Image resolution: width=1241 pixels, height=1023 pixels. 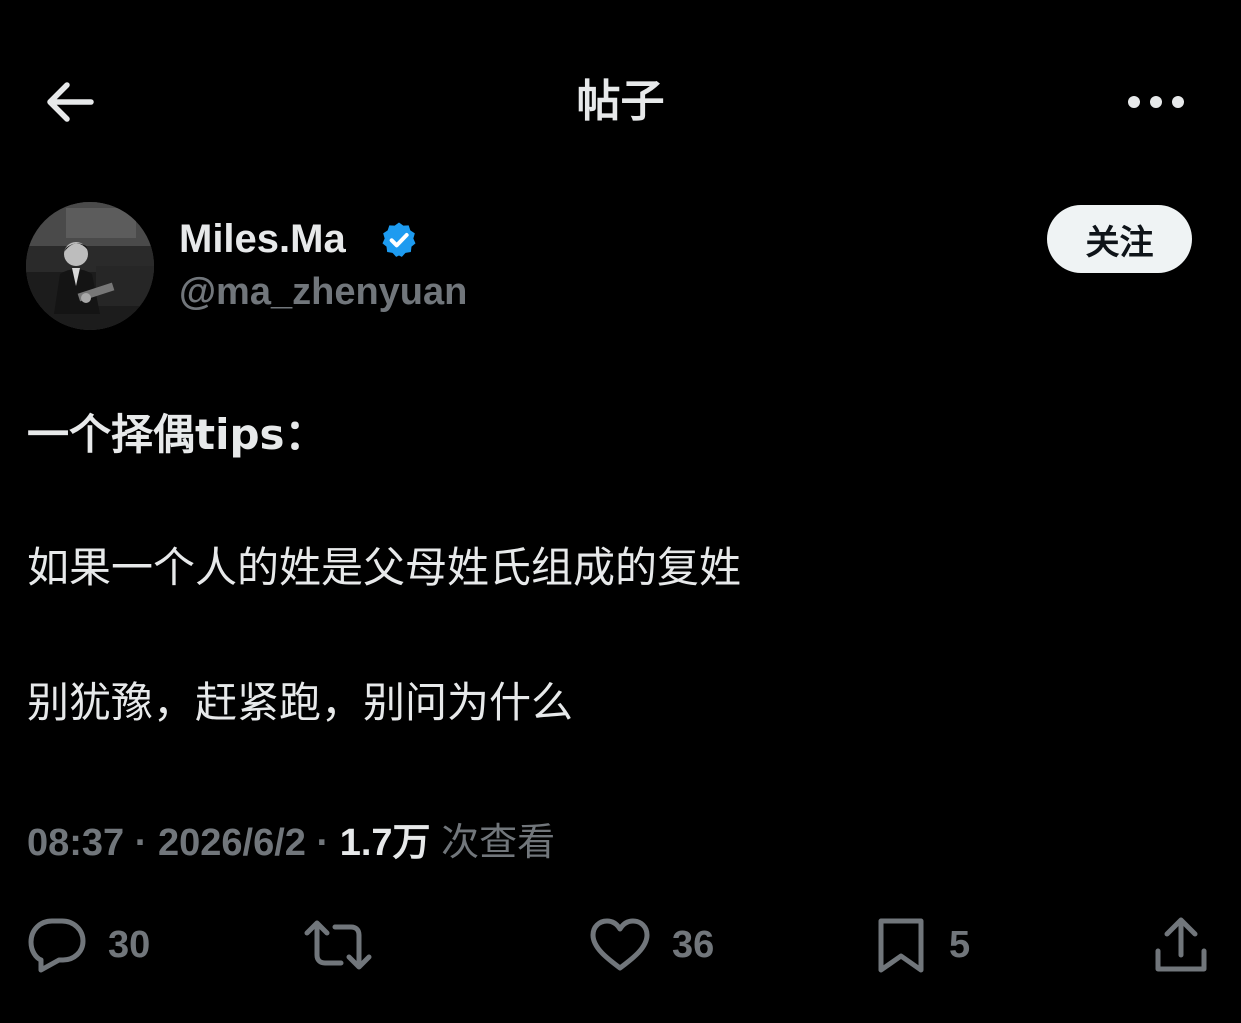 I want to click on more-options-button, so click(x=1156, y=102).